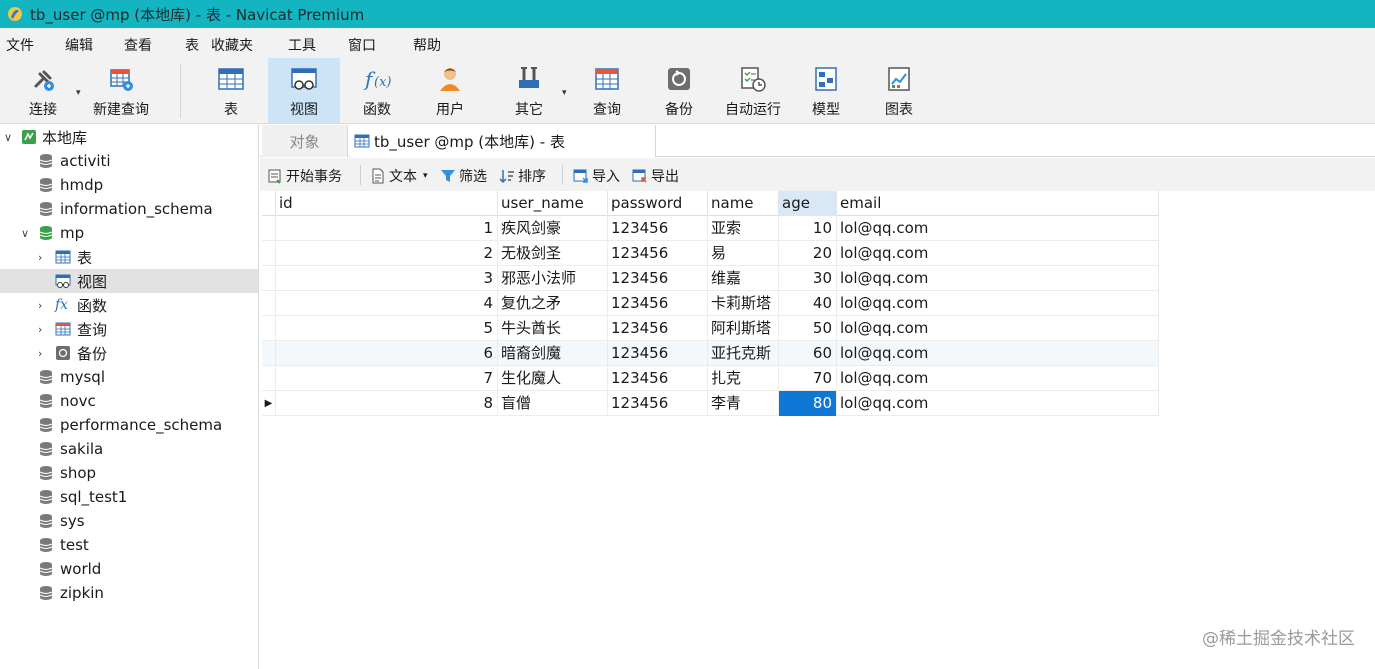  I want to click on cell-age: 30, so click(808, 278).